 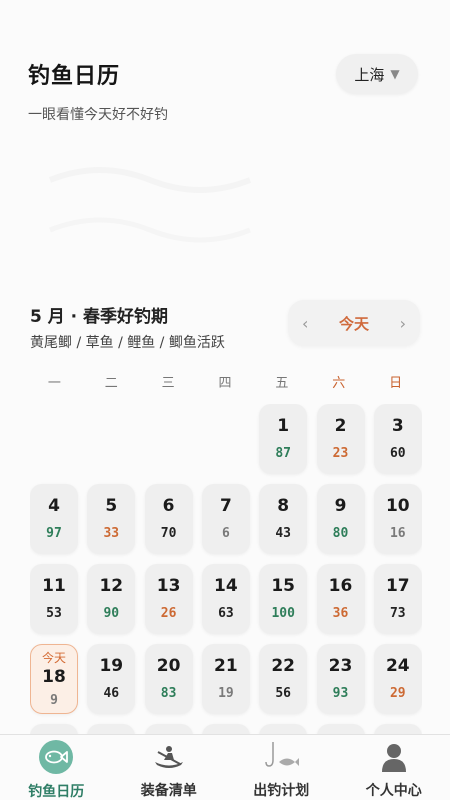 What do you see at coordinates (403, 323) in the screenshot?
I see `next-month-button: ›` at bounding box center [403, 323].